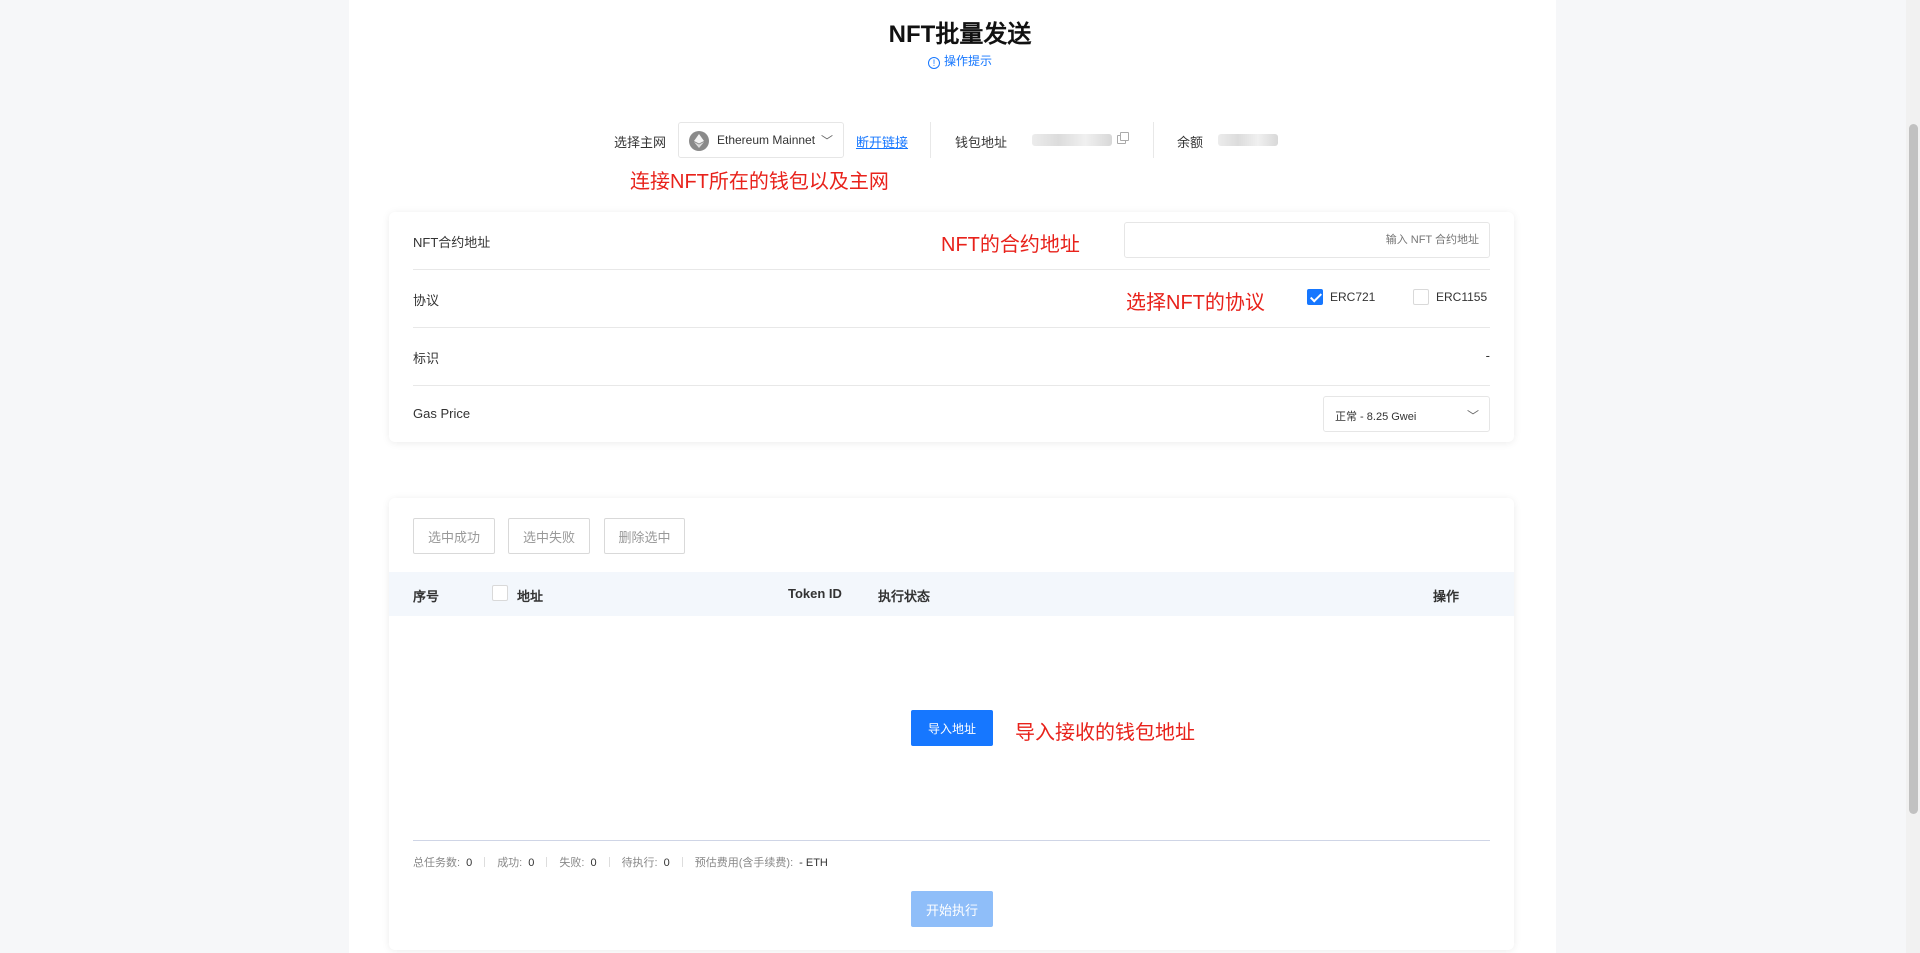 This screenshot has width=1920, height=953. Describe the element at coordinates (620, 862) in the screenshot. I see `task-stats: 总任务数: 0 成功: 0 失败: 0 待执行: 0 预估费用(含手续费): - ETH` at that location.